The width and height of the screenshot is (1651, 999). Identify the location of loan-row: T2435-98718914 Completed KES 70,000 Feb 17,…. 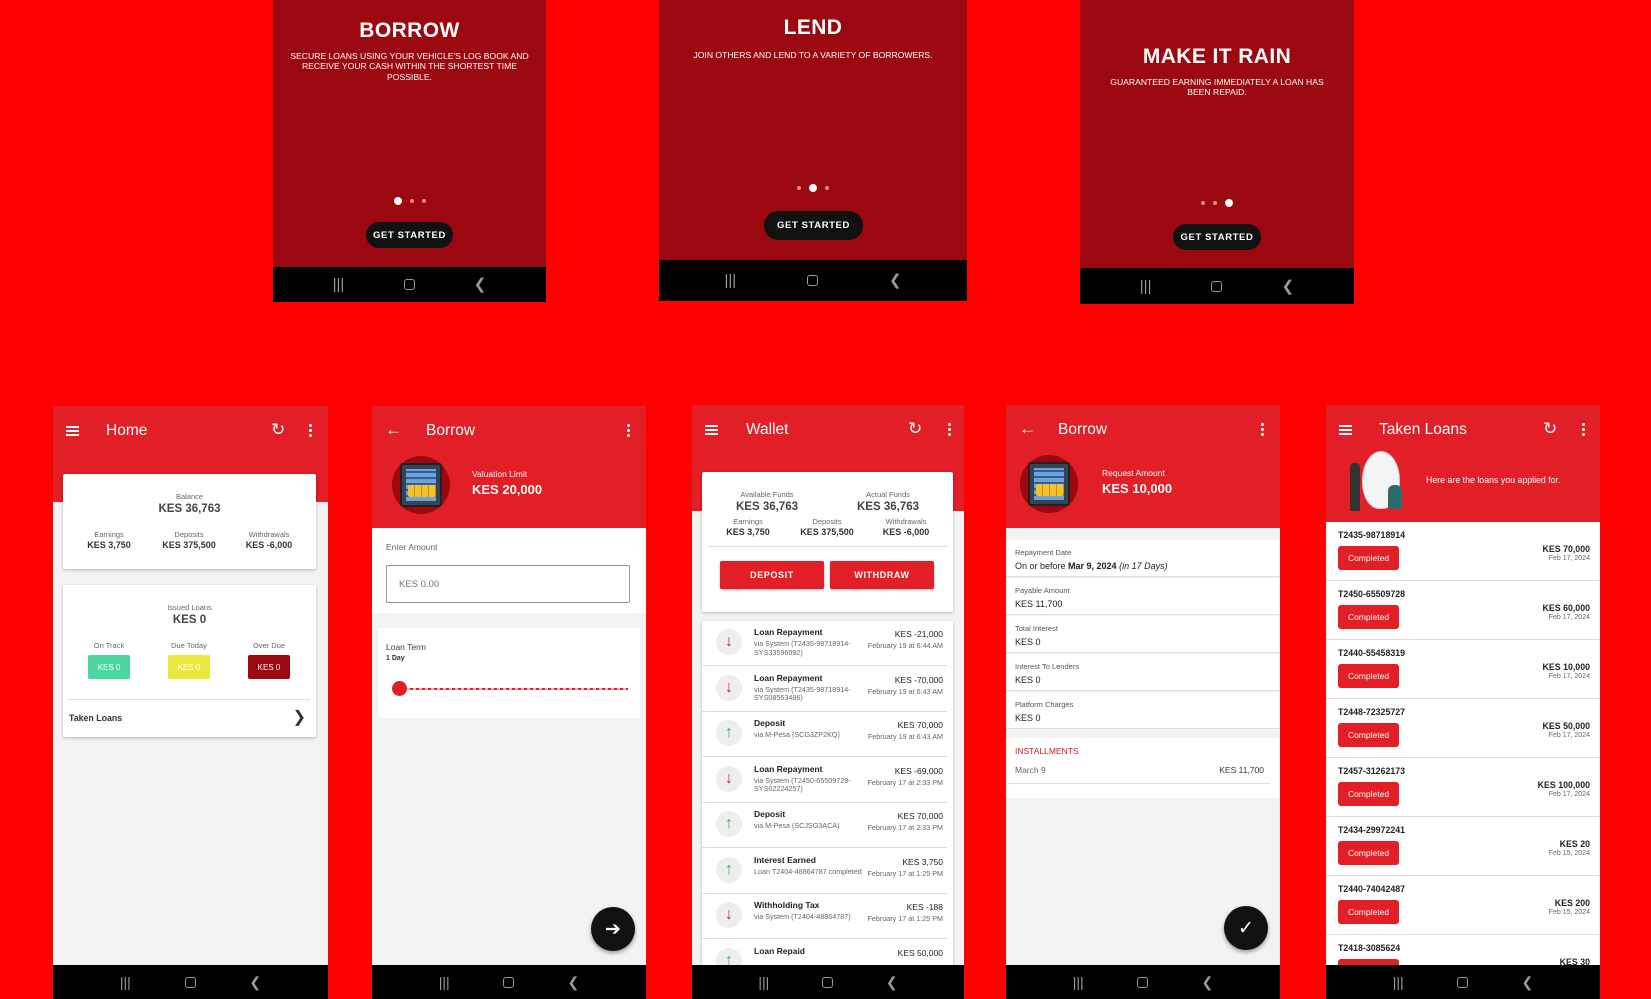
(1463, 551).